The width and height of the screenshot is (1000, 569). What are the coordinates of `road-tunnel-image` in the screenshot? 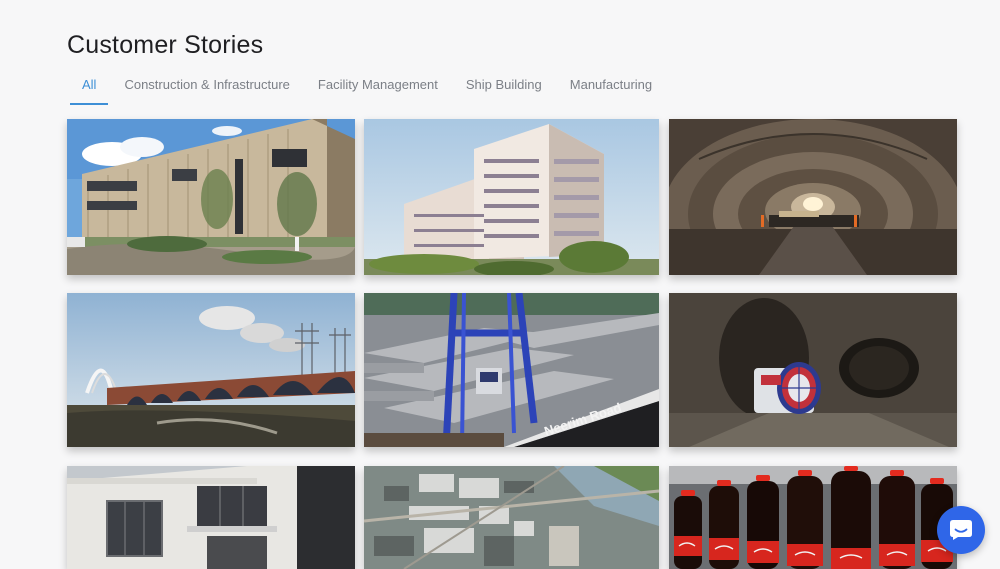 It's located at (813, 197).